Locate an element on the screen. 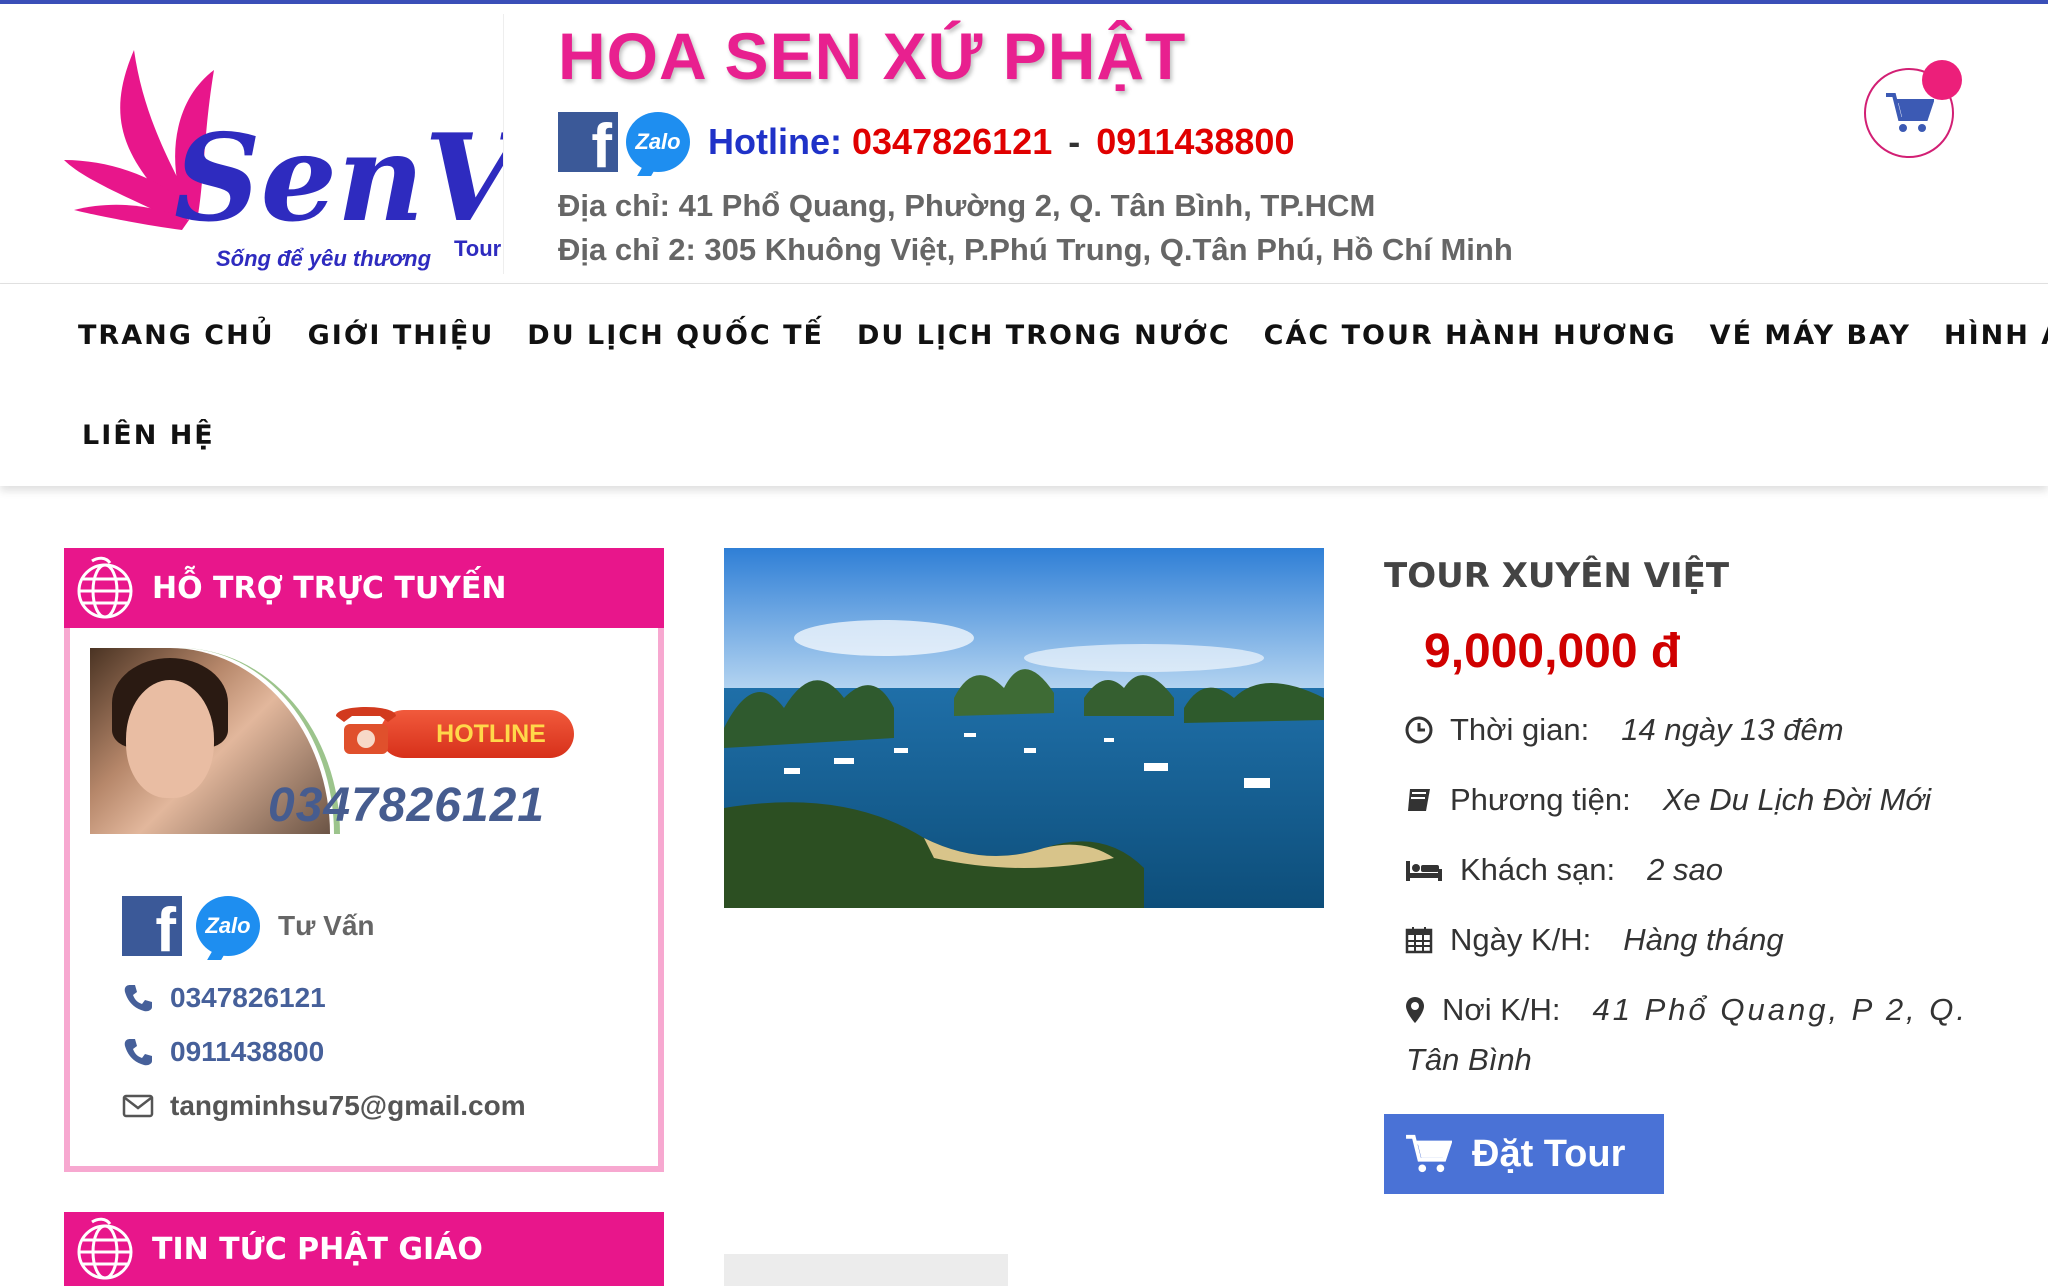 The image size is (2048, 1286). nav-lien-he: LIÊN HỆ is located at coordinates (148, 435).